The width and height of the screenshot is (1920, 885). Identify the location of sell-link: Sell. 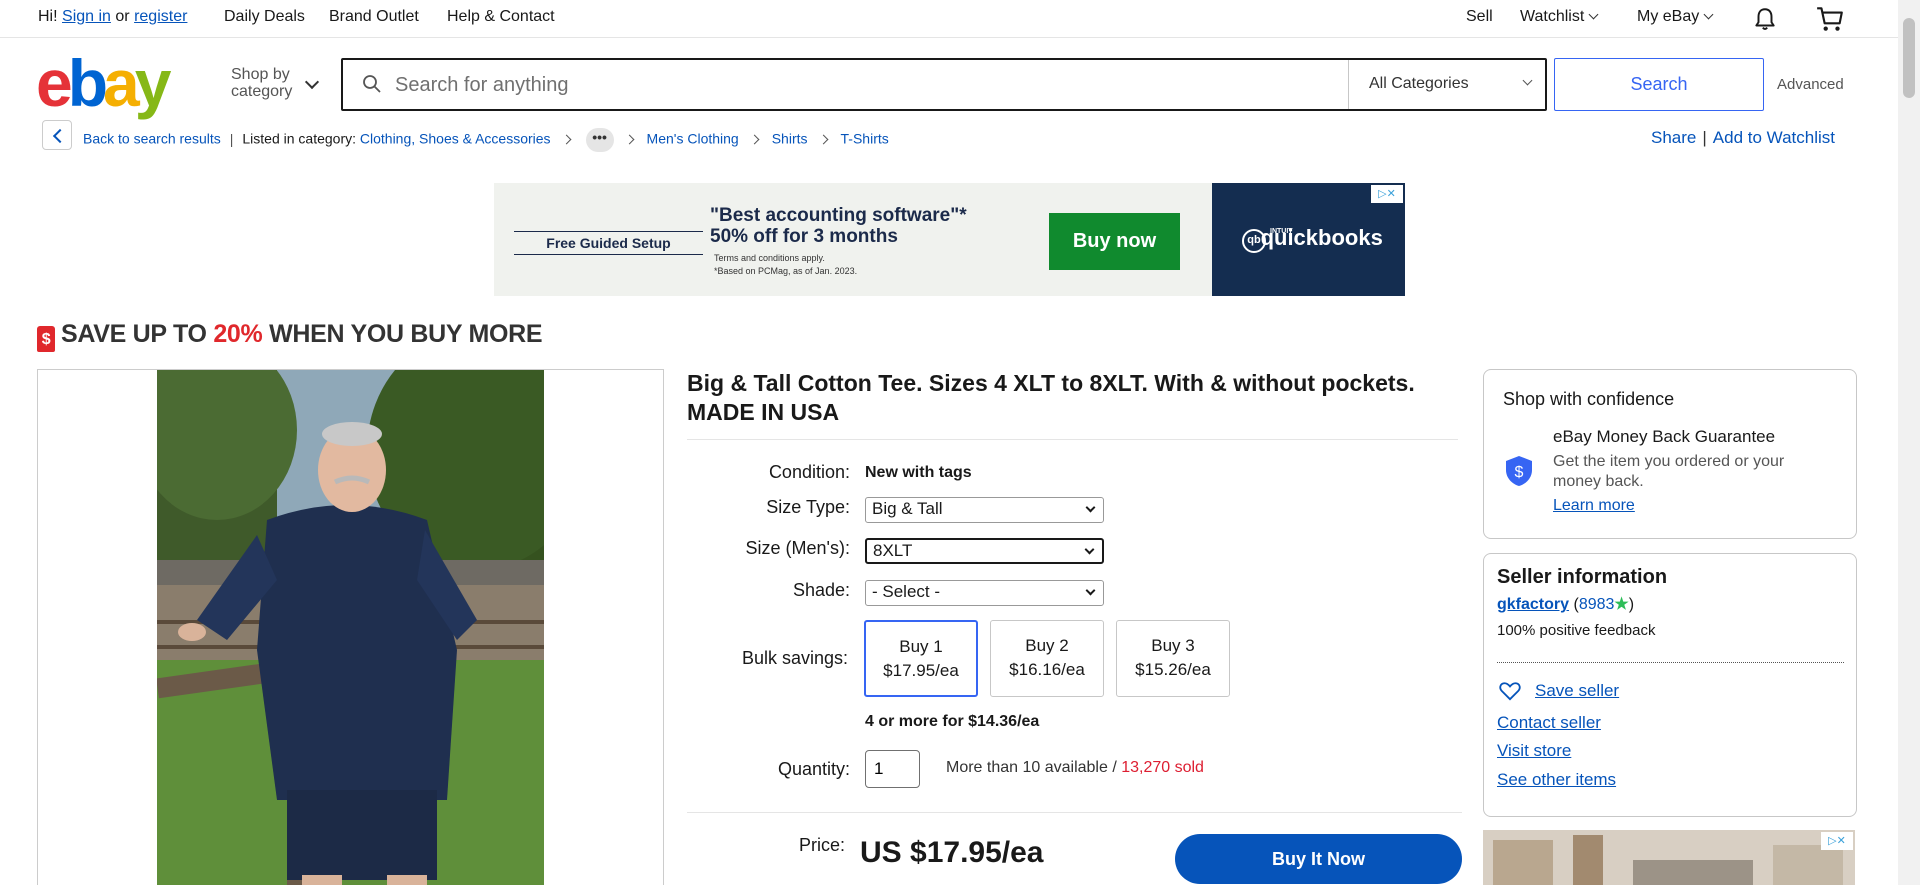
(1479, 17).